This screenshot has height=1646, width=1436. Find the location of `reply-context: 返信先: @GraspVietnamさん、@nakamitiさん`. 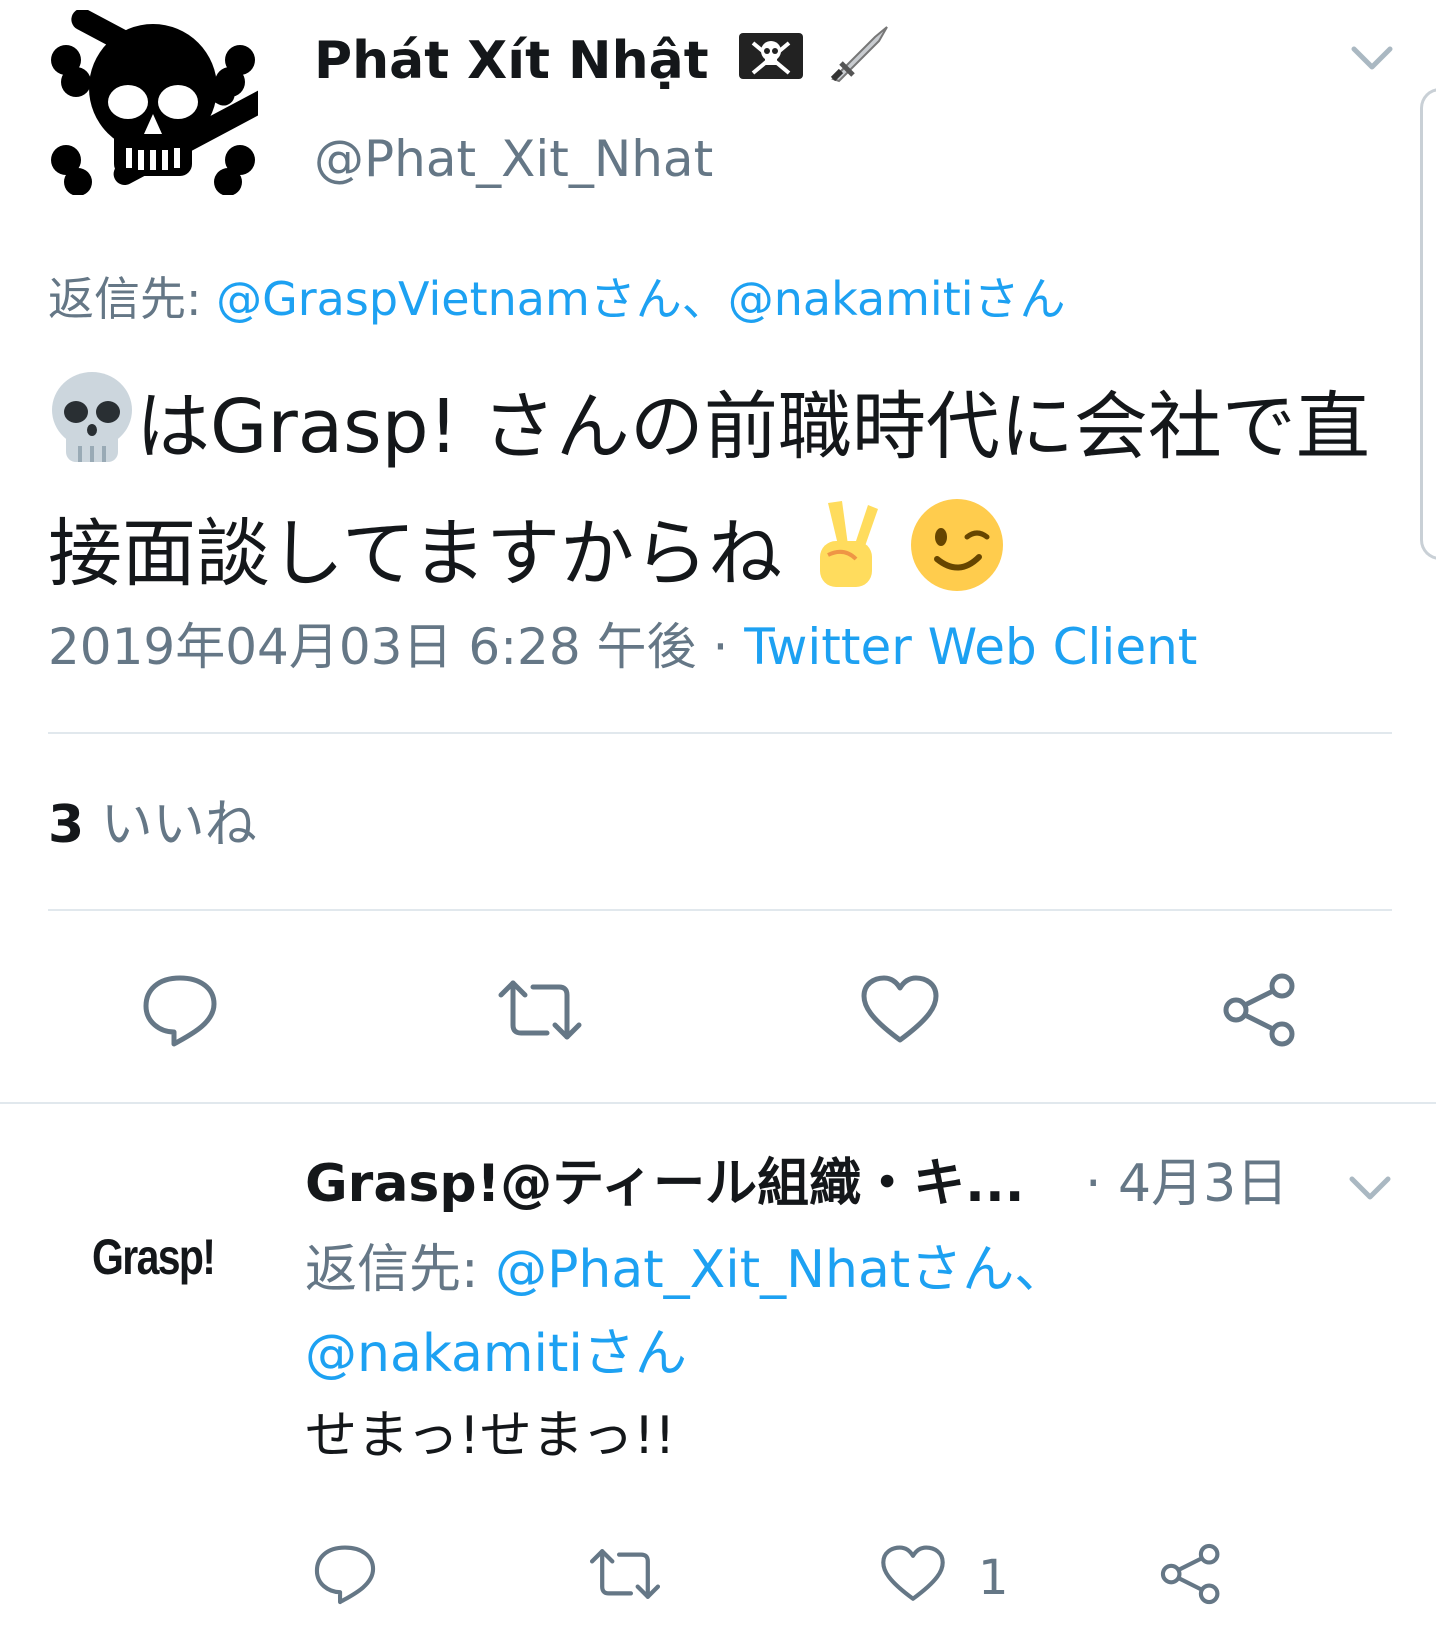

reply-context: 返信先: @GraspVietnamさん、@nakamitiさん is located at coordinates (557, 299).